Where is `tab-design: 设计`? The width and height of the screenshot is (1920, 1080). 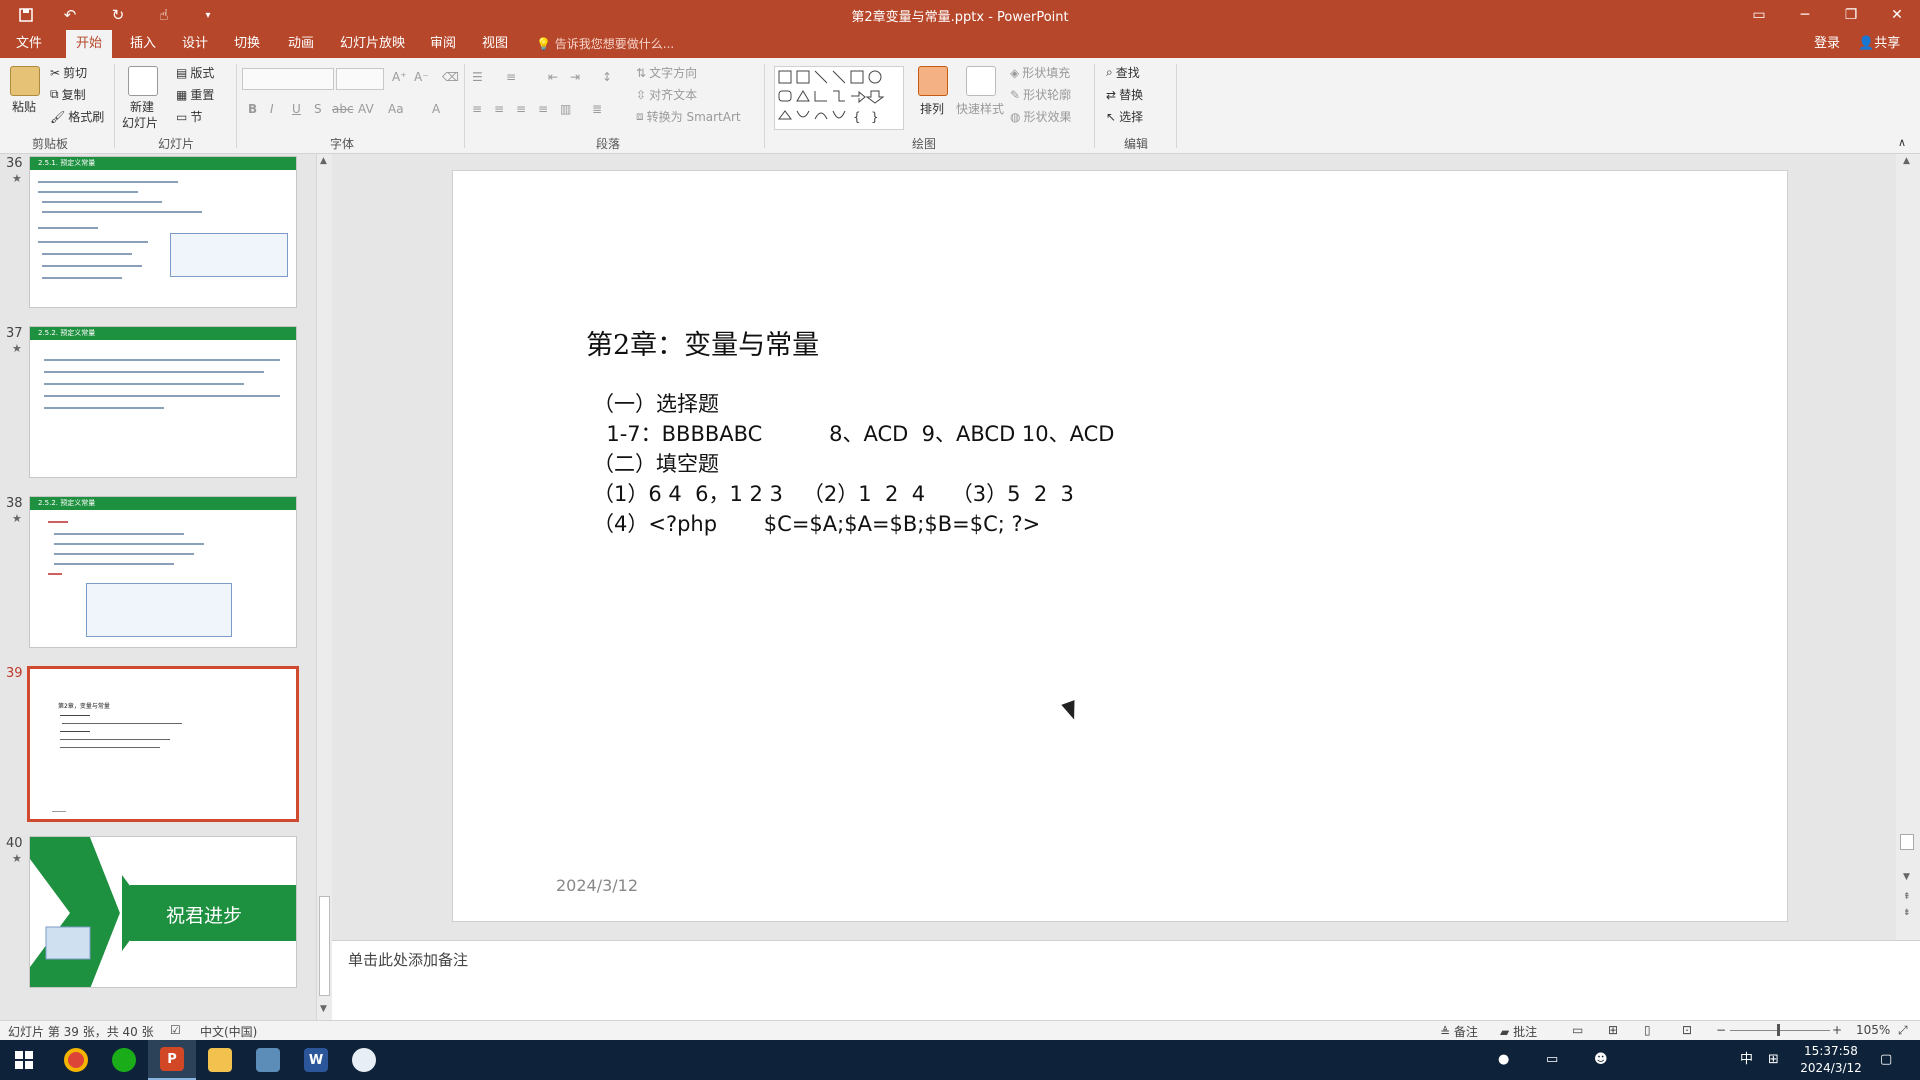
tab-design: 设计 is located at coordinates (195, 44).